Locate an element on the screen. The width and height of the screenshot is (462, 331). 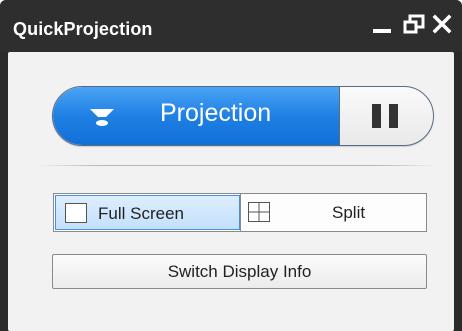
pause-icon is located at coordinates (385, 116).